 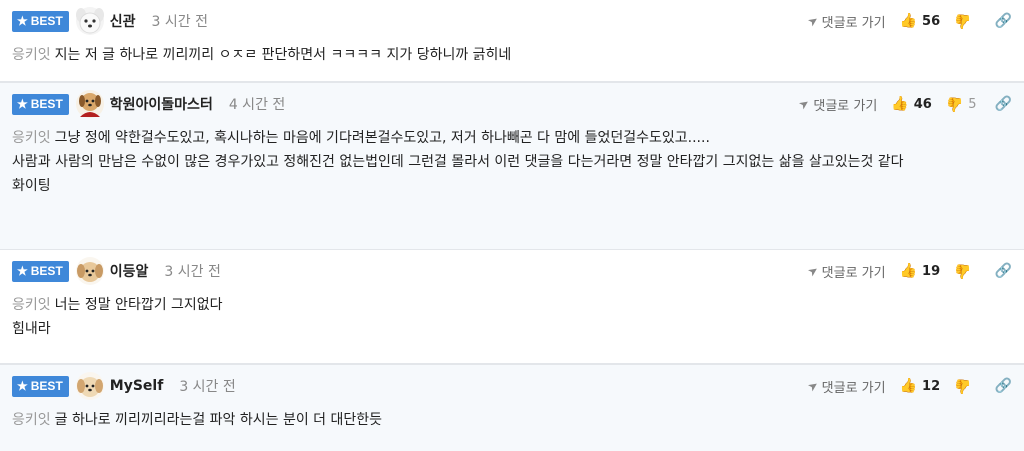 What do you see at coordinates (931, 386) in the screenshot?
I see `like-count: 12` at bounding box center [931, 386].